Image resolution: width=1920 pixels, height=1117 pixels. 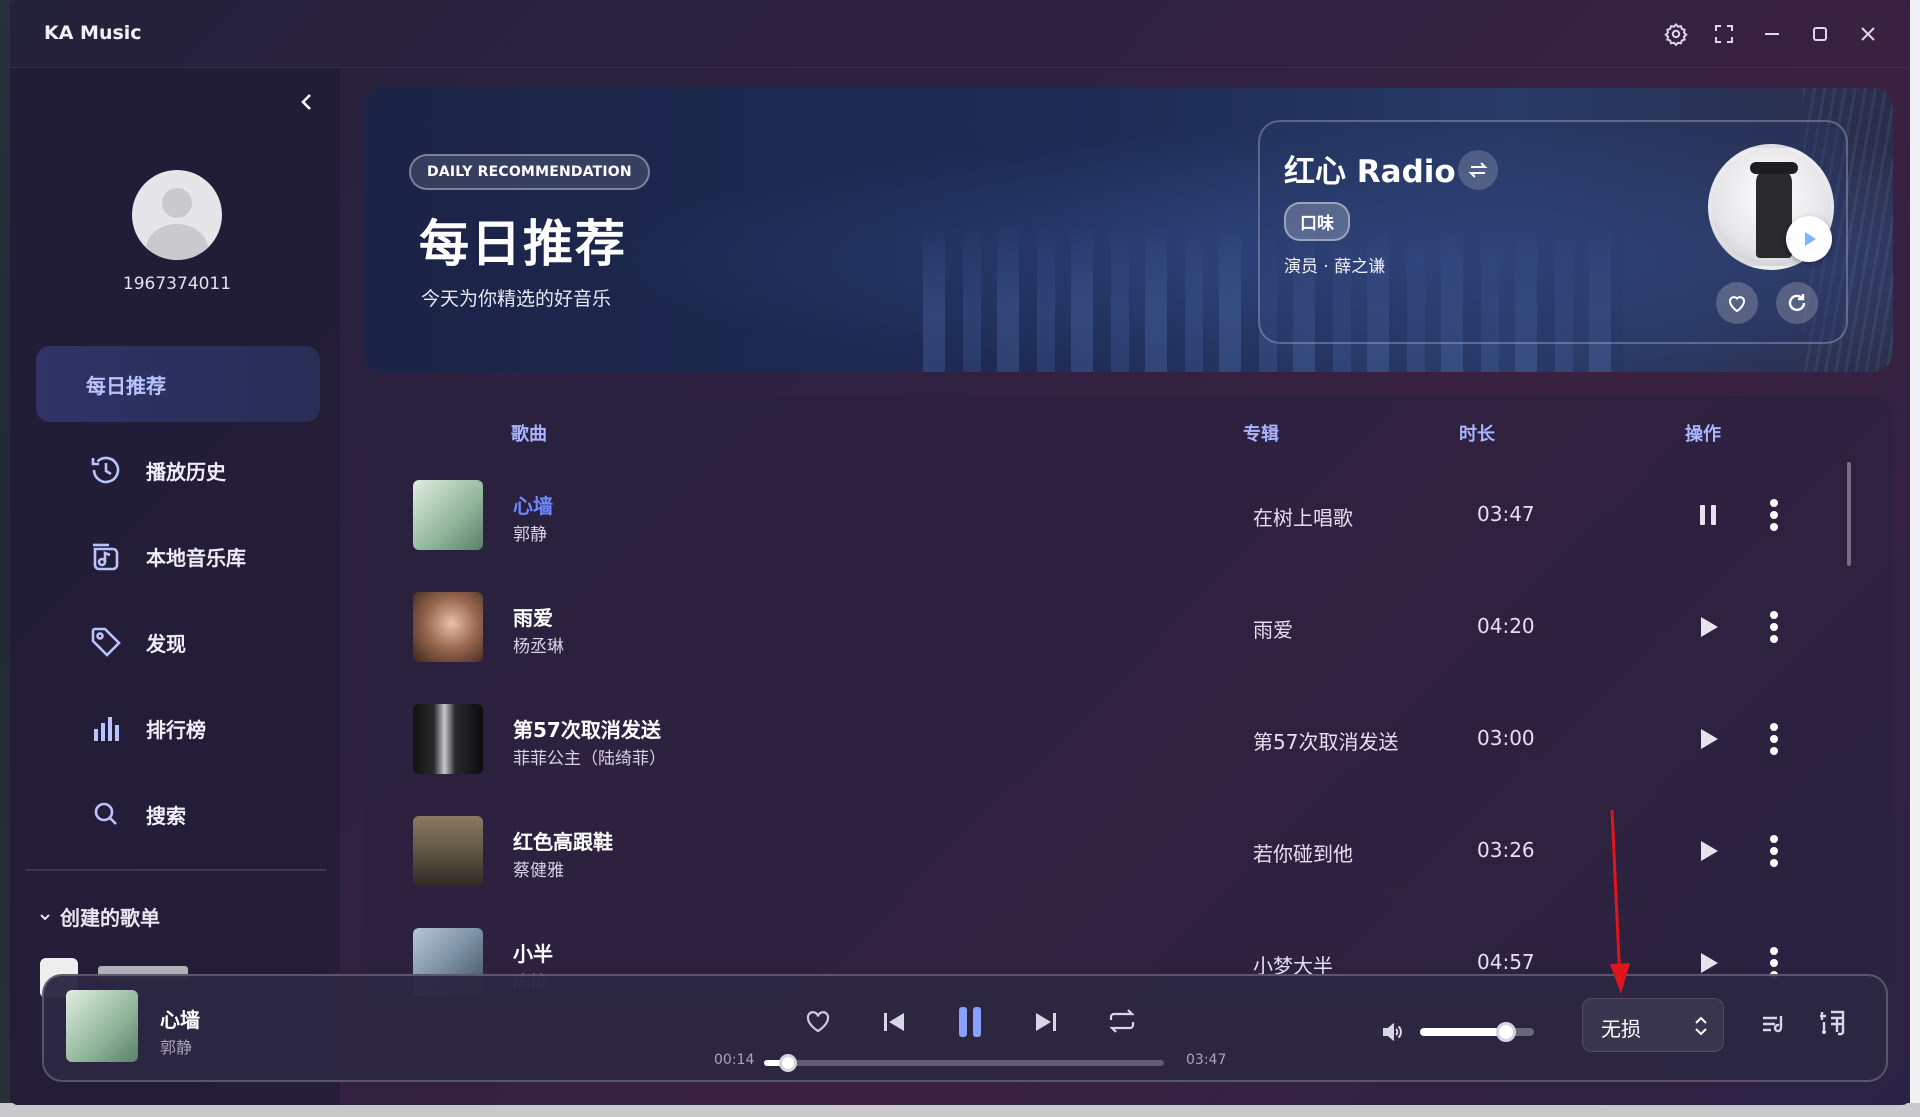 I want to click on sidebar-item-daily-recommend: 每日推荐, so click(x=178, y=384).